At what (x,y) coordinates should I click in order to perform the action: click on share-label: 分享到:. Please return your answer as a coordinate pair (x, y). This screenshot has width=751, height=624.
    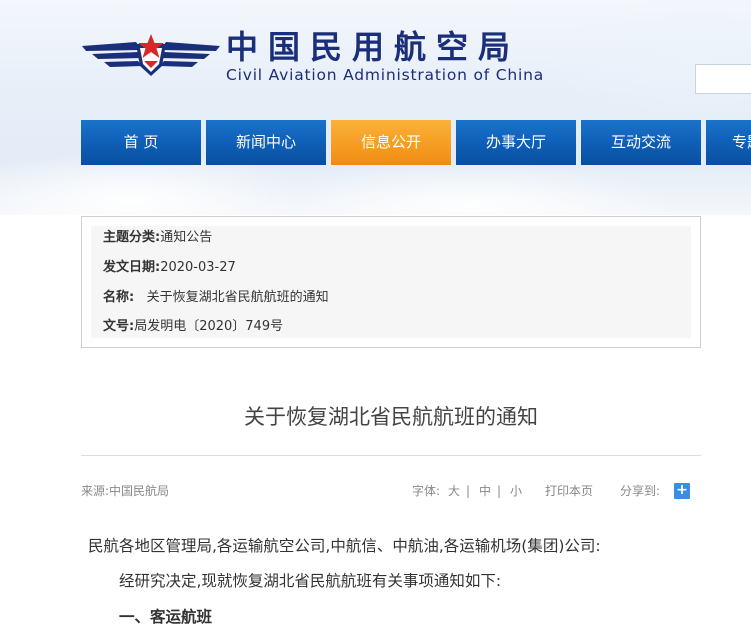
    Looking at the image, I should click on (640, 491).